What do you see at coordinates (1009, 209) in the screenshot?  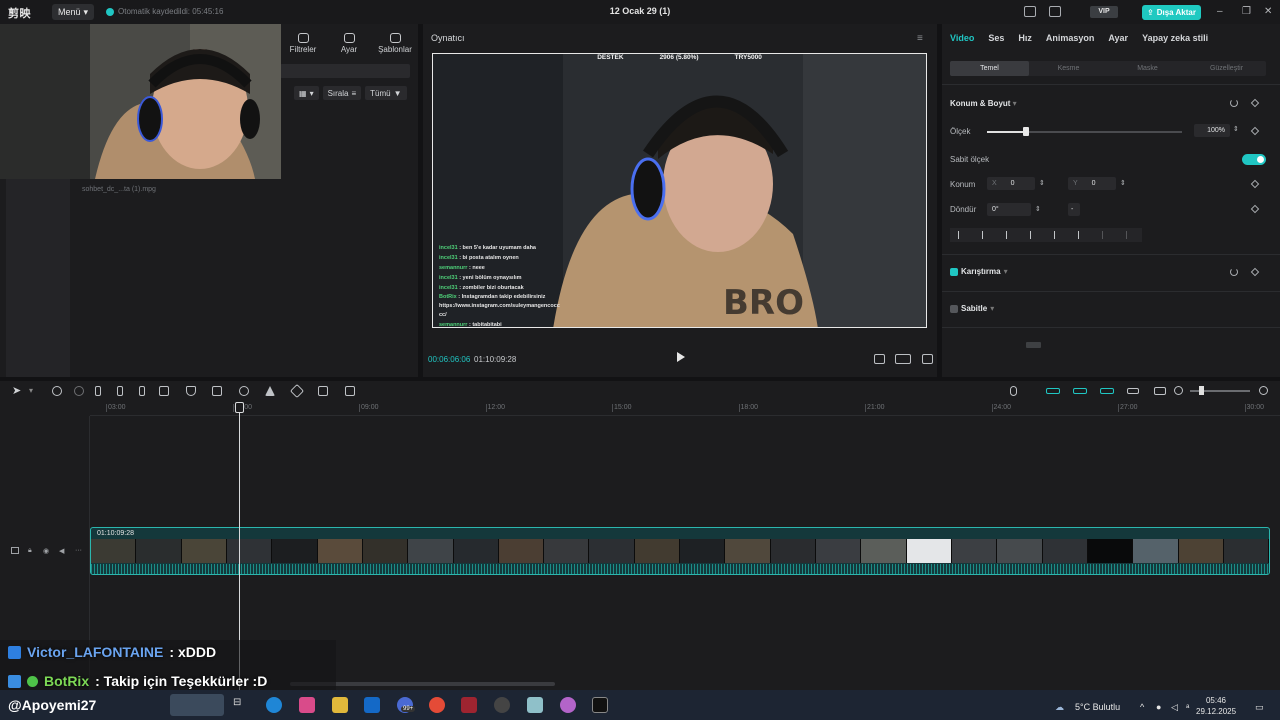 I see `rotate-input: 0°` at bounding box center [1009, 209].